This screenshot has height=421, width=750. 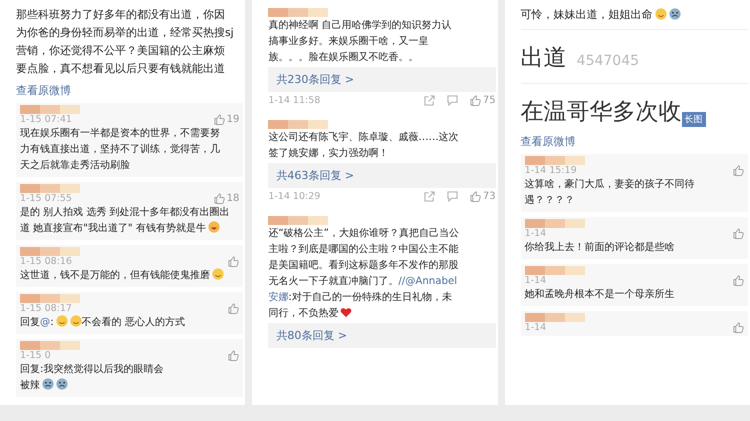 I want to click on mention-link: @, so click(x=45, y=322).